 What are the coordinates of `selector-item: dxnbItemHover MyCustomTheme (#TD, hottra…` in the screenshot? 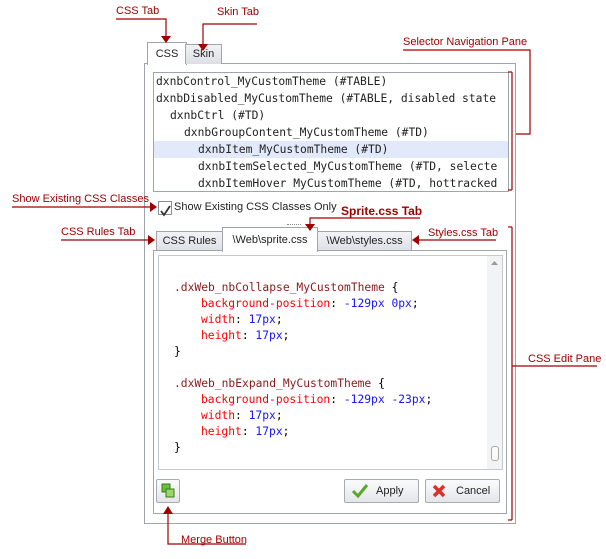 It's located at (331, 183).